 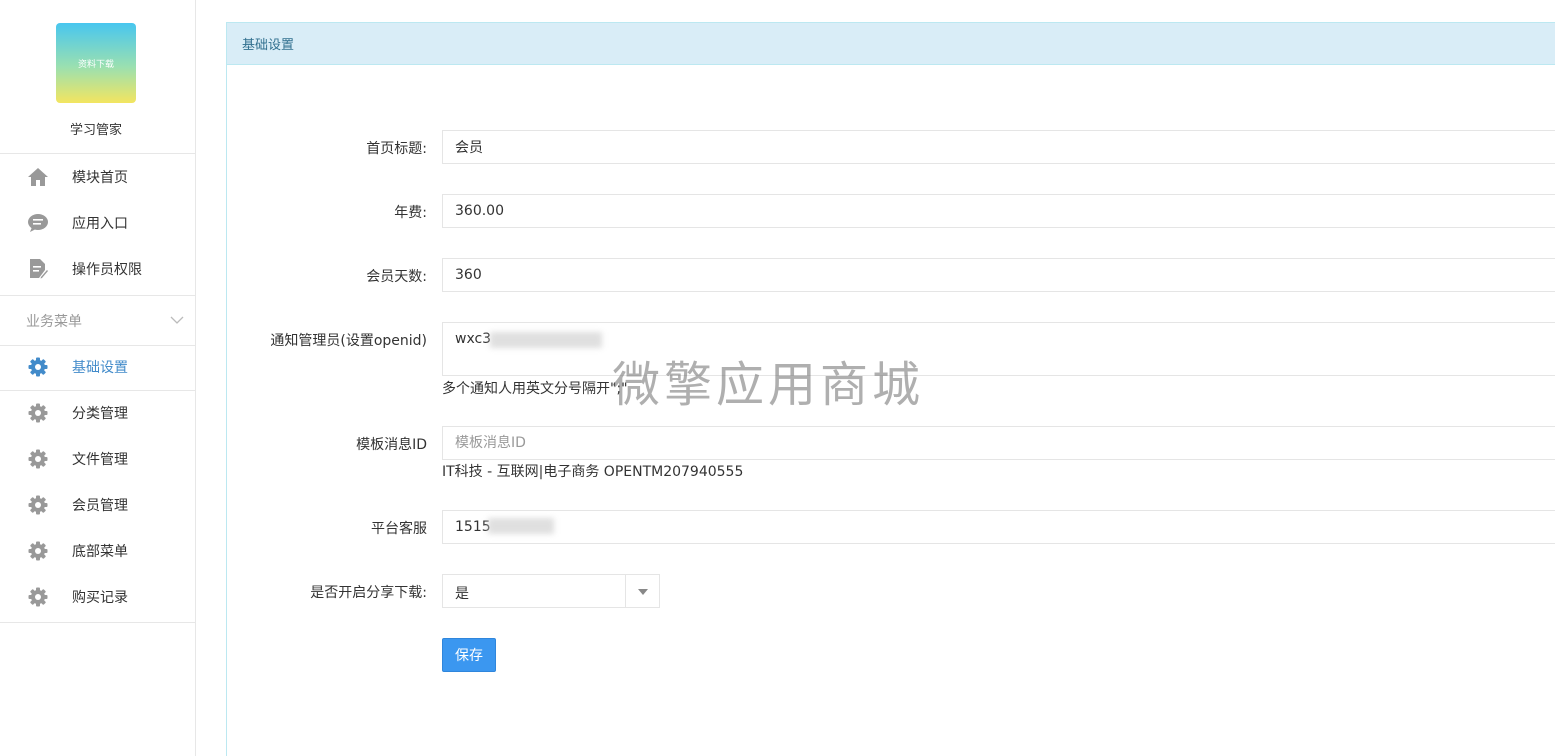 I want to click on sidebar-item-basic-settings: 基础设置, so click(x=97, y=367).